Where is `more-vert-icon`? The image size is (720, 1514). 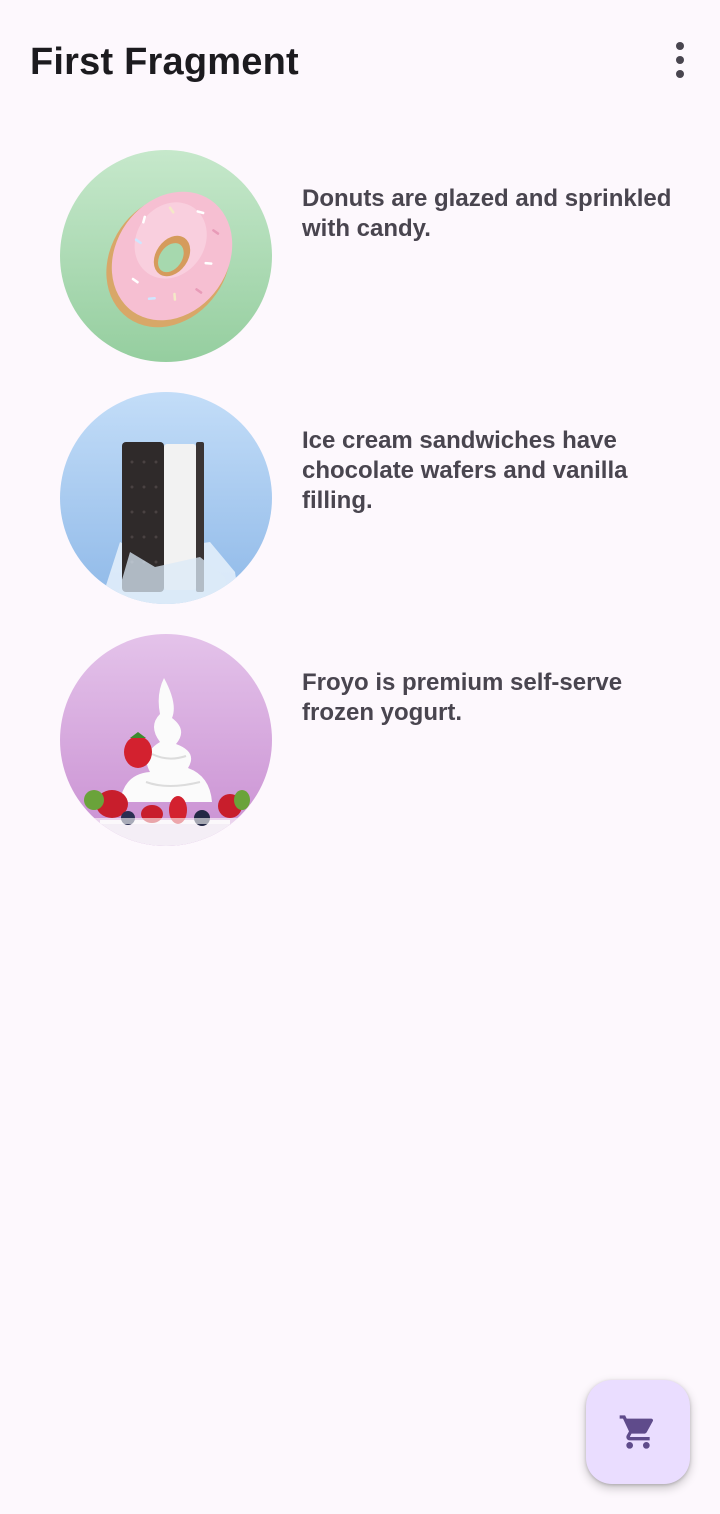
more-vert-icon is located at coordinates (680, 60).